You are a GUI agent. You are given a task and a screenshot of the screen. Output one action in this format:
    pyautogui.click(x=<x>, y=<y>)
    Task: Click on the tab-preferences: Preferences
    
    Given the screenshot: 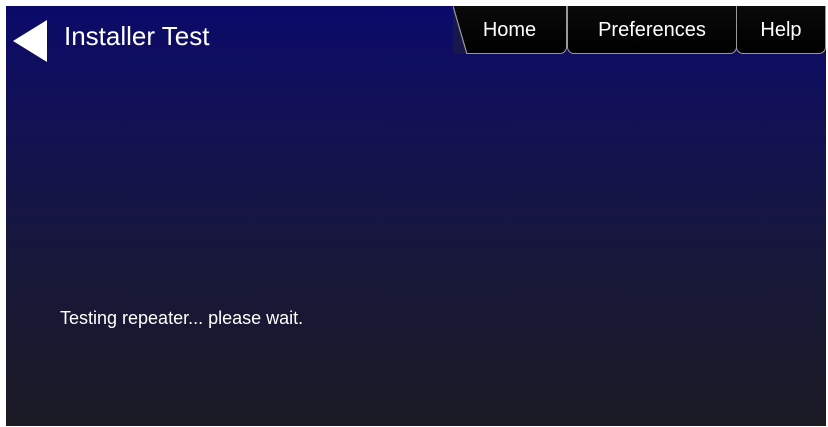 What is the action you would take?
    pyautogui.click(x=652, y=30)
    